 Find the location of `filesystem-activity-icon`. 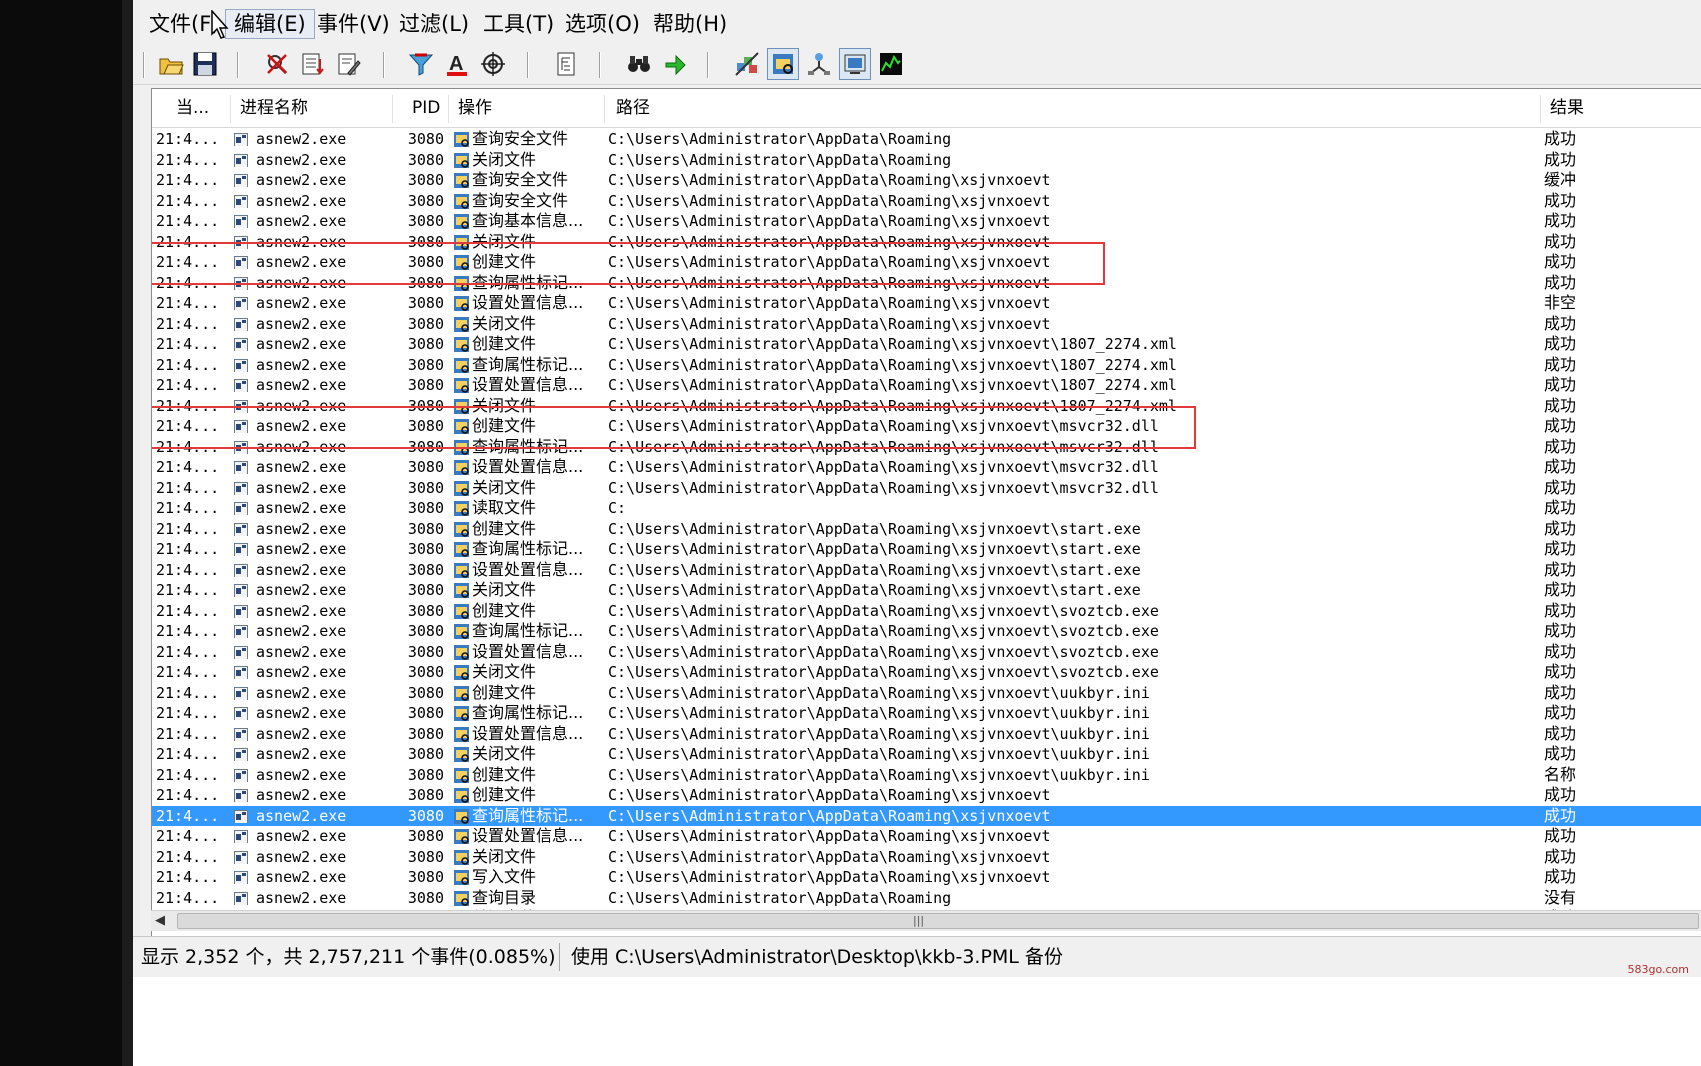

filesystem-activity-icon is located at coordinates (783, 64).